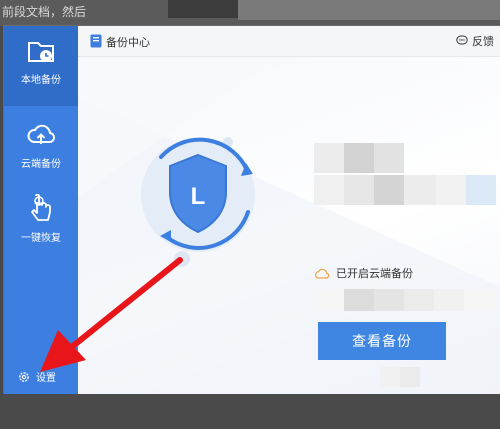  What do you see at coordinates (41, 224) in the screenshot?
I see `sidebar-item-one-click-restore: 一键恢复` at bounding box center [41, 224].